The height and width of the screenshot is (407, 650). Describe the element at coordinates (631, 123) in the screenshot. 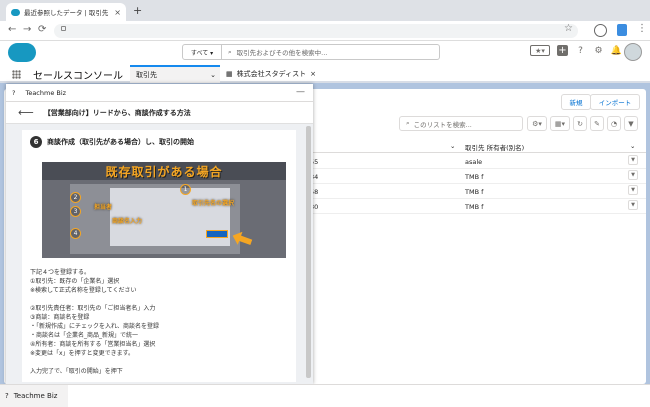

I see `filter-icon: ▼` at that location.